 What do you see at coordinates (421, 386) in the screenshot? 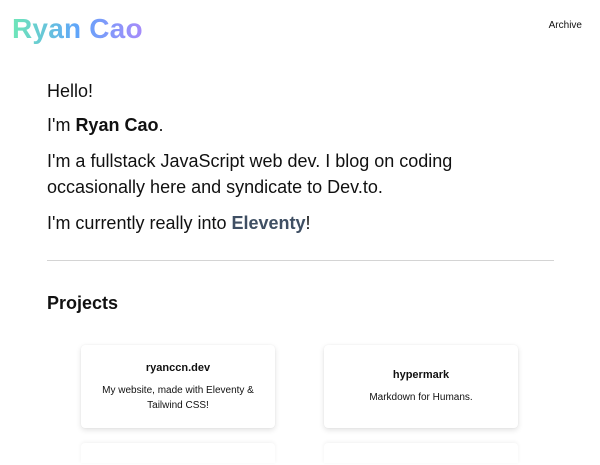
I see `project-card-hypermark: hypermark Markdown for Humans.` at bounding box center [421, 386].